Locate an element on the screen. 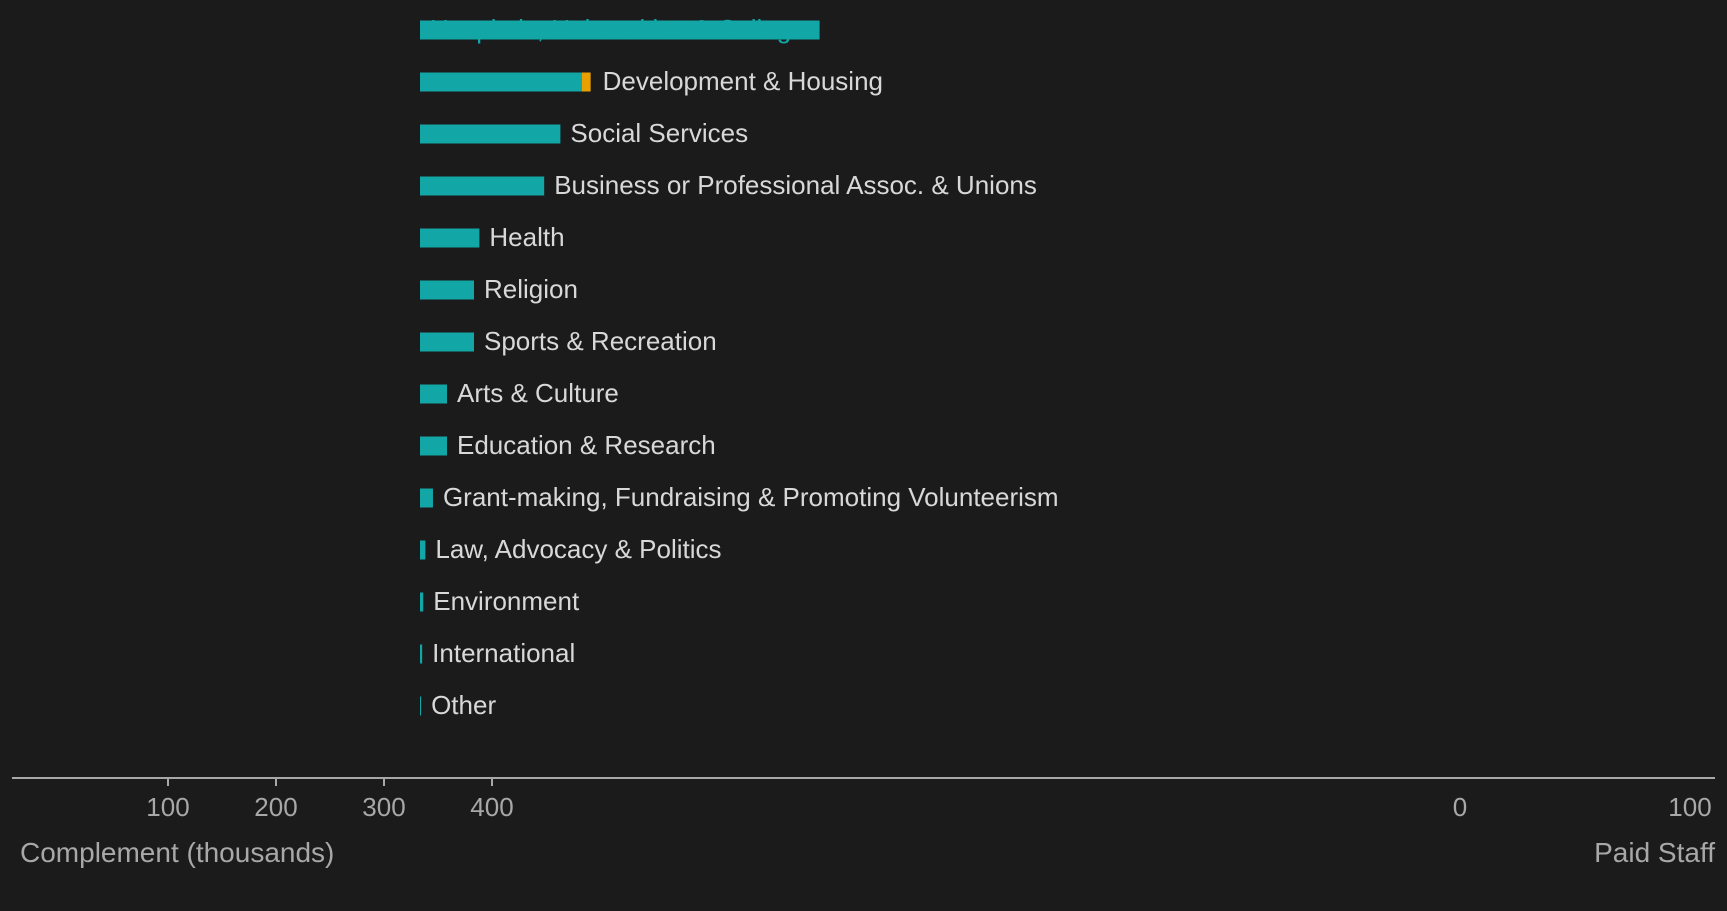  volunteer-segment is located at coordinates (586, 82).